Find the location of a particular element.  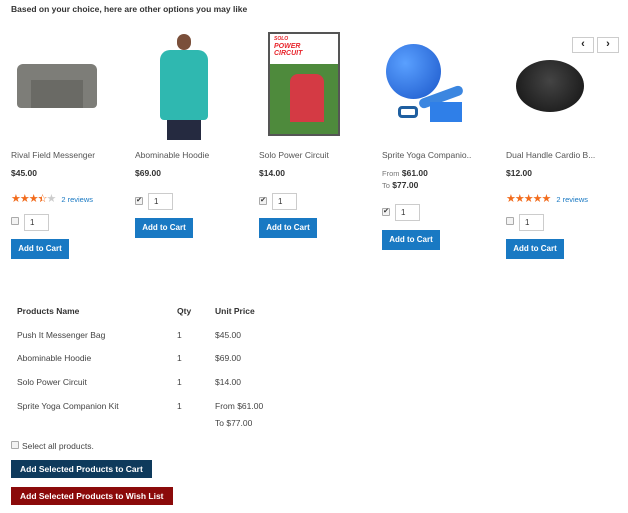

rating-stars: ★★★★★ 2 reviews is located at coordinates (547, 199).